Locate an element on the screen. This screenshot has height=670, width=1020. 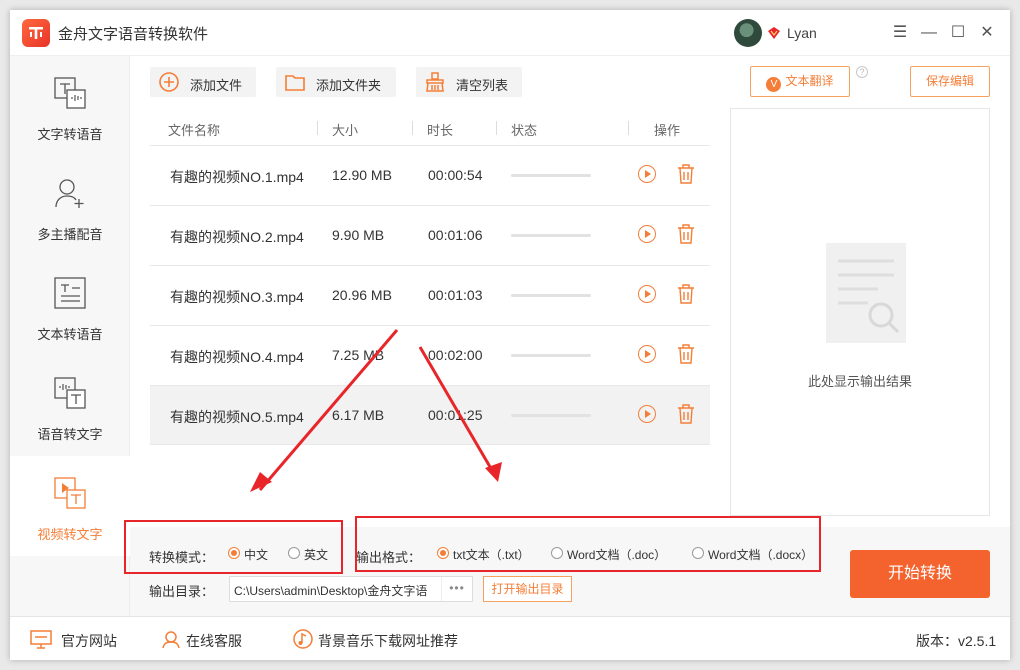
clear-list-button: 清空列表 is located at coordinates (469, 82).